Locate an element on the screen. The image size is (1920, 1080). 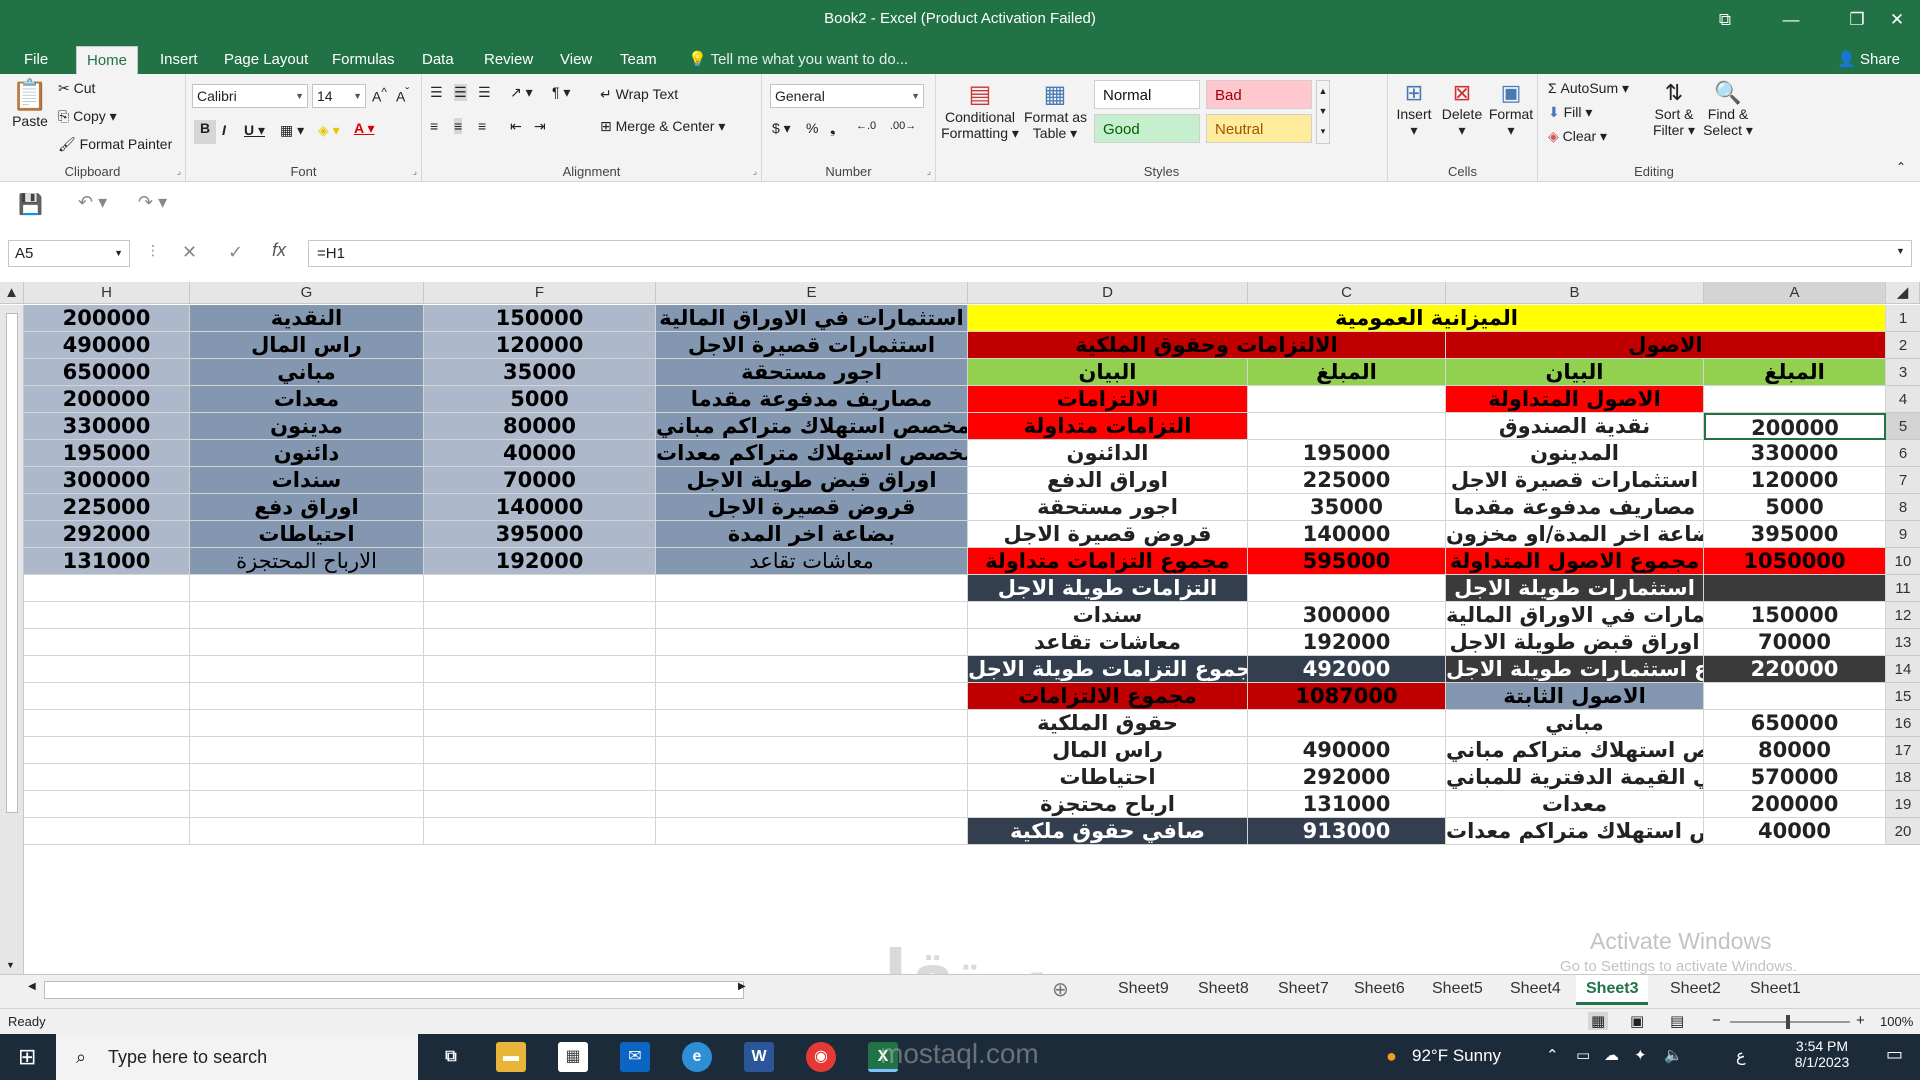
sheet-tab-sheet4: Sheet4 is located at coordinates (1535, 990).